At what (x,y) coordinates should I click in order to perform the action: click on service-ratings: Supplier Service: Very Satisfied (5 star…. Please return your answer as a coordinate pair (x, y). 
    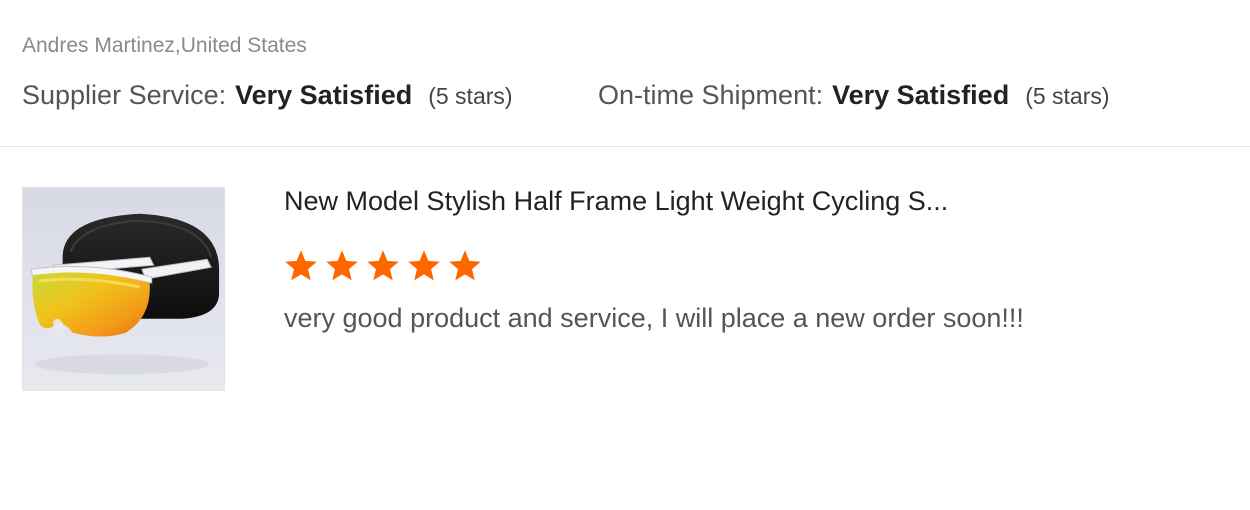
    Looking at the image, I should click on (622, 98).